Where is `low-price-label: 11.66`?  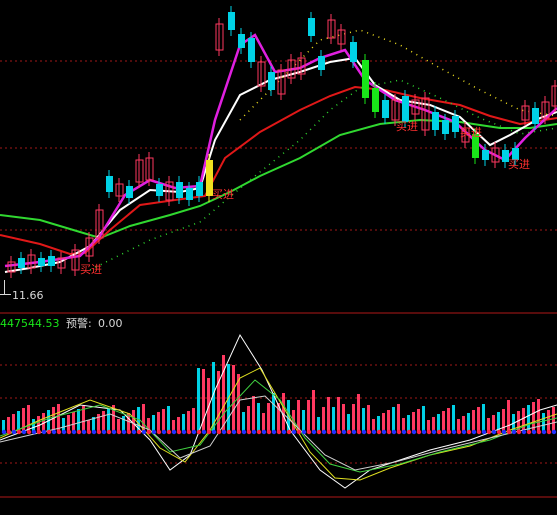
low-price-label: 11.66 is located at coordinates (28, 295).